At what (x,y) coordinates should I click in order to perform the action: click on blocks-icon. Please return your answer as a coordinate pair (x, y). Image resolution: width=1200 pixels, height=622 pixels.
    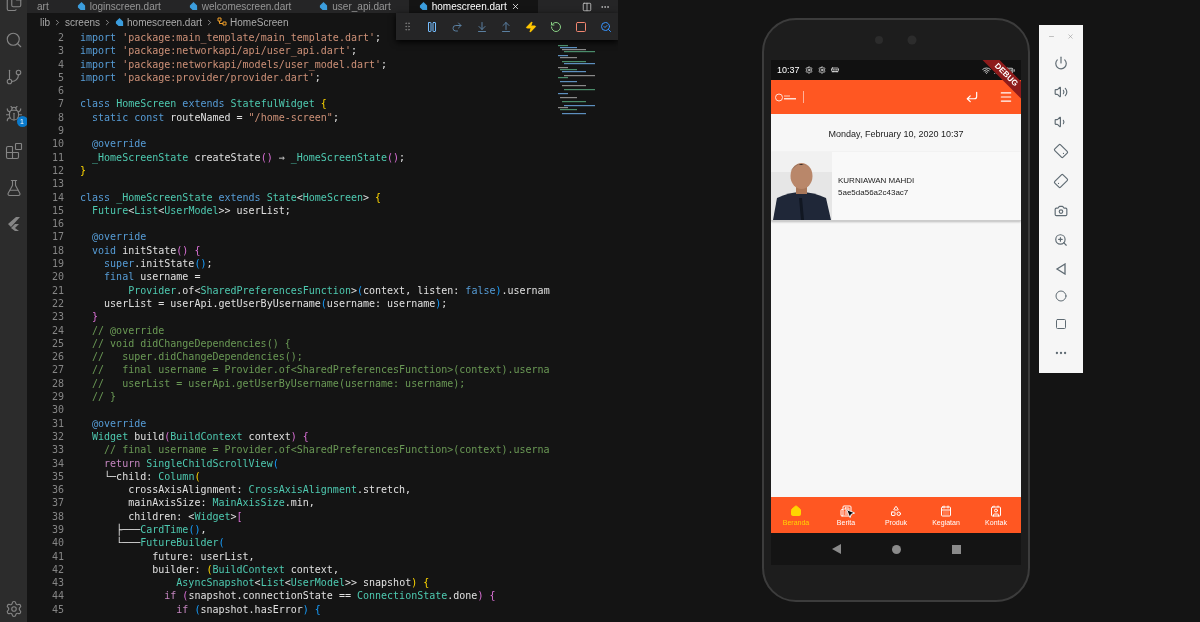
    Looking at the image, I should click on (13, 151).